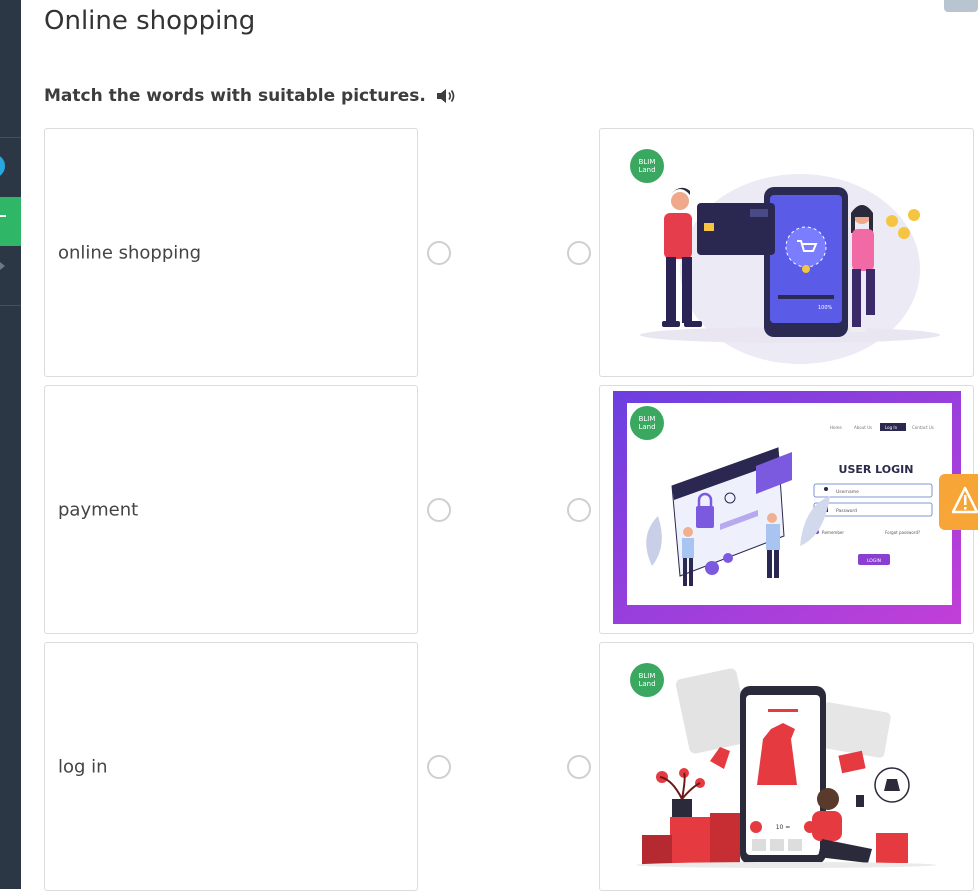 This screenshot has width=978, height=891. I want to click on nav-login: Log In, so click(891, 427).